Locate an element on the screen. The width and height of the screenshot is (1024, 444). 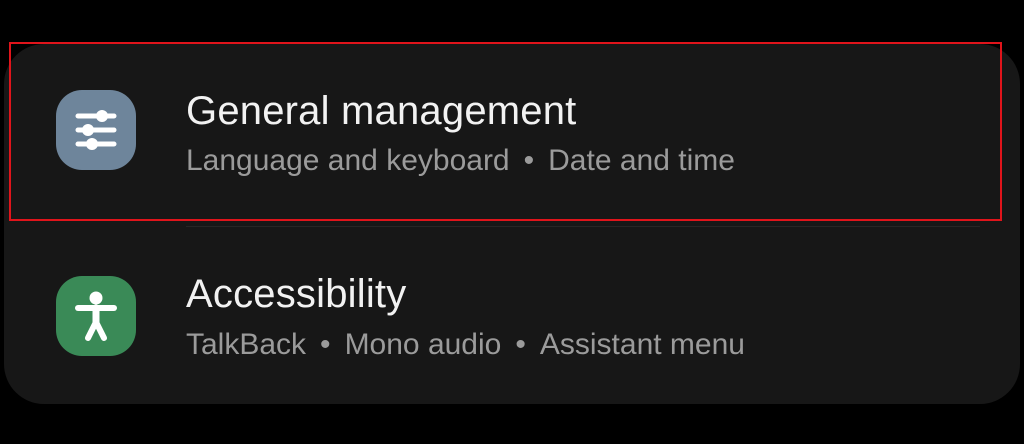
accessibility-person-icon is located at coordinates (96, 316).